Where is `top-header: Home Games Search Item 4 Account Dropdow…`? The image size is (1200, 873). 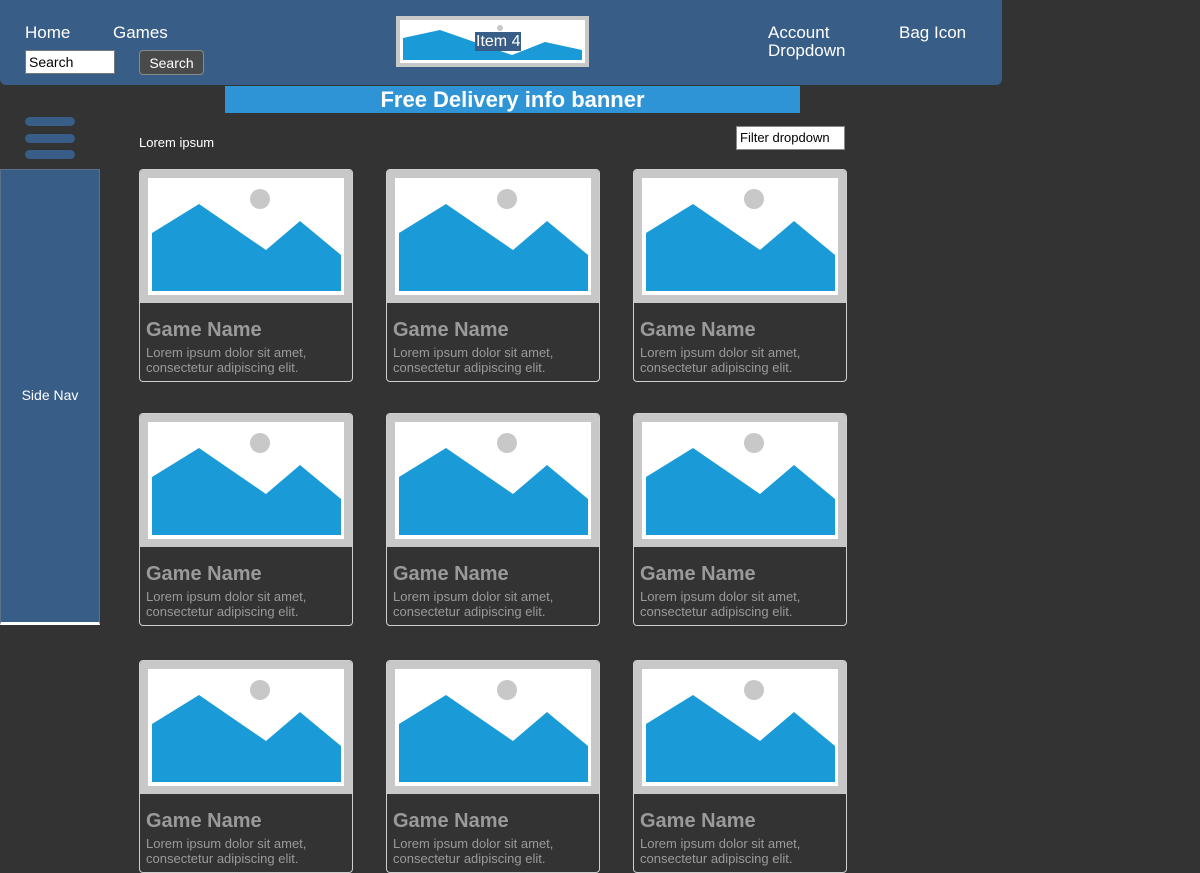
top-header: Home Games Search Item 4 Account Dropdow… is located at coordinates (501, 42).